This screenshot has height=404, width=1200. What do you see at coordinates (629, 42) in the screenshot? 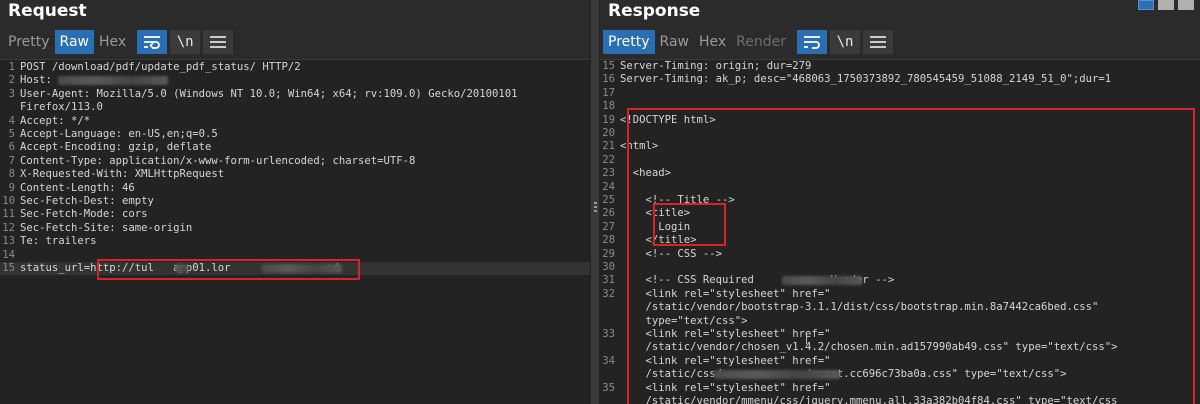
I see `response-tab-pretty: Pretty` at bounding box center [629, 42].